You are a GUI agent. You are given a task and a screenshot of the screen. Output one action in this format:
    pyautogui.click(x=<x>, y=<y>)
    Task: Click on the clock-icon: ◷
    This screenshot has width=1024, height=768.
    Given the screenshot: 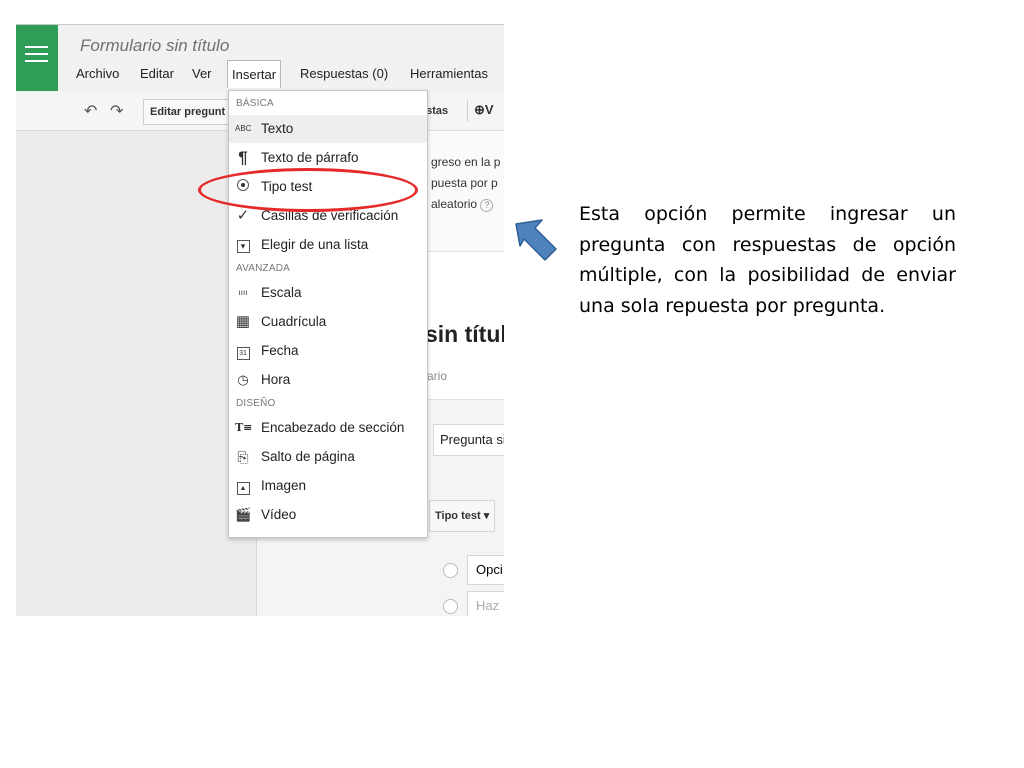 What is the action you would take?
    pyautogui.click(x=243, y=379)
    